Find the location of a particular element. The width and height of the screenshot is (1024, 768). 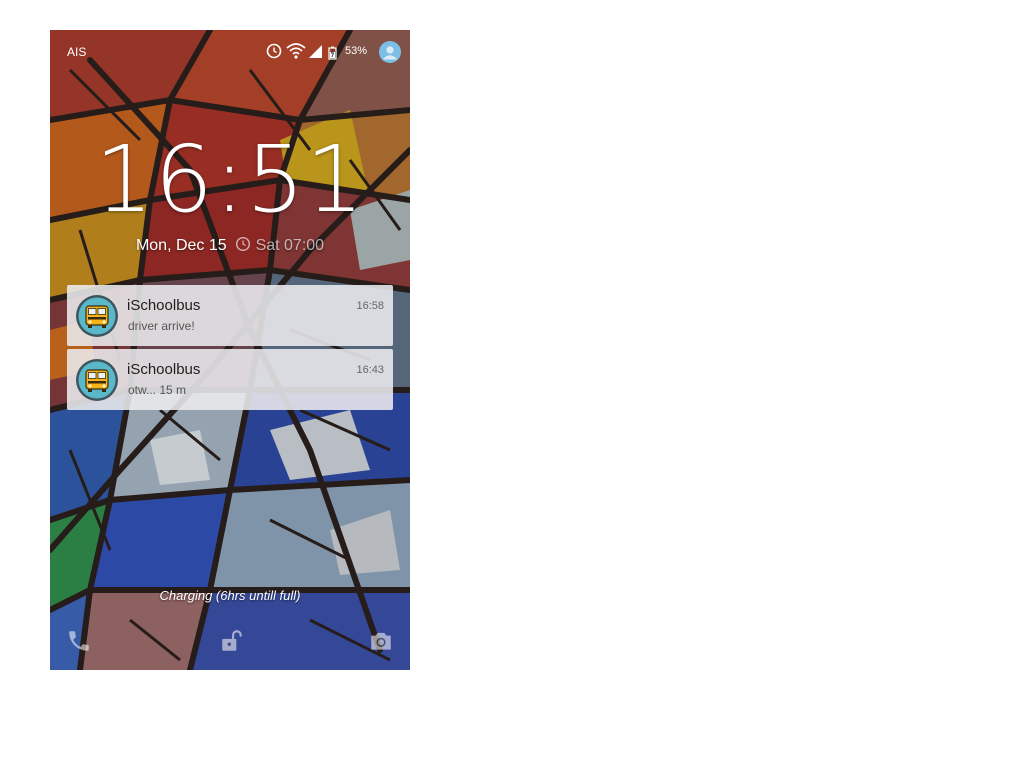

notification-time: 16:58 is located at coordinates (370, 306).